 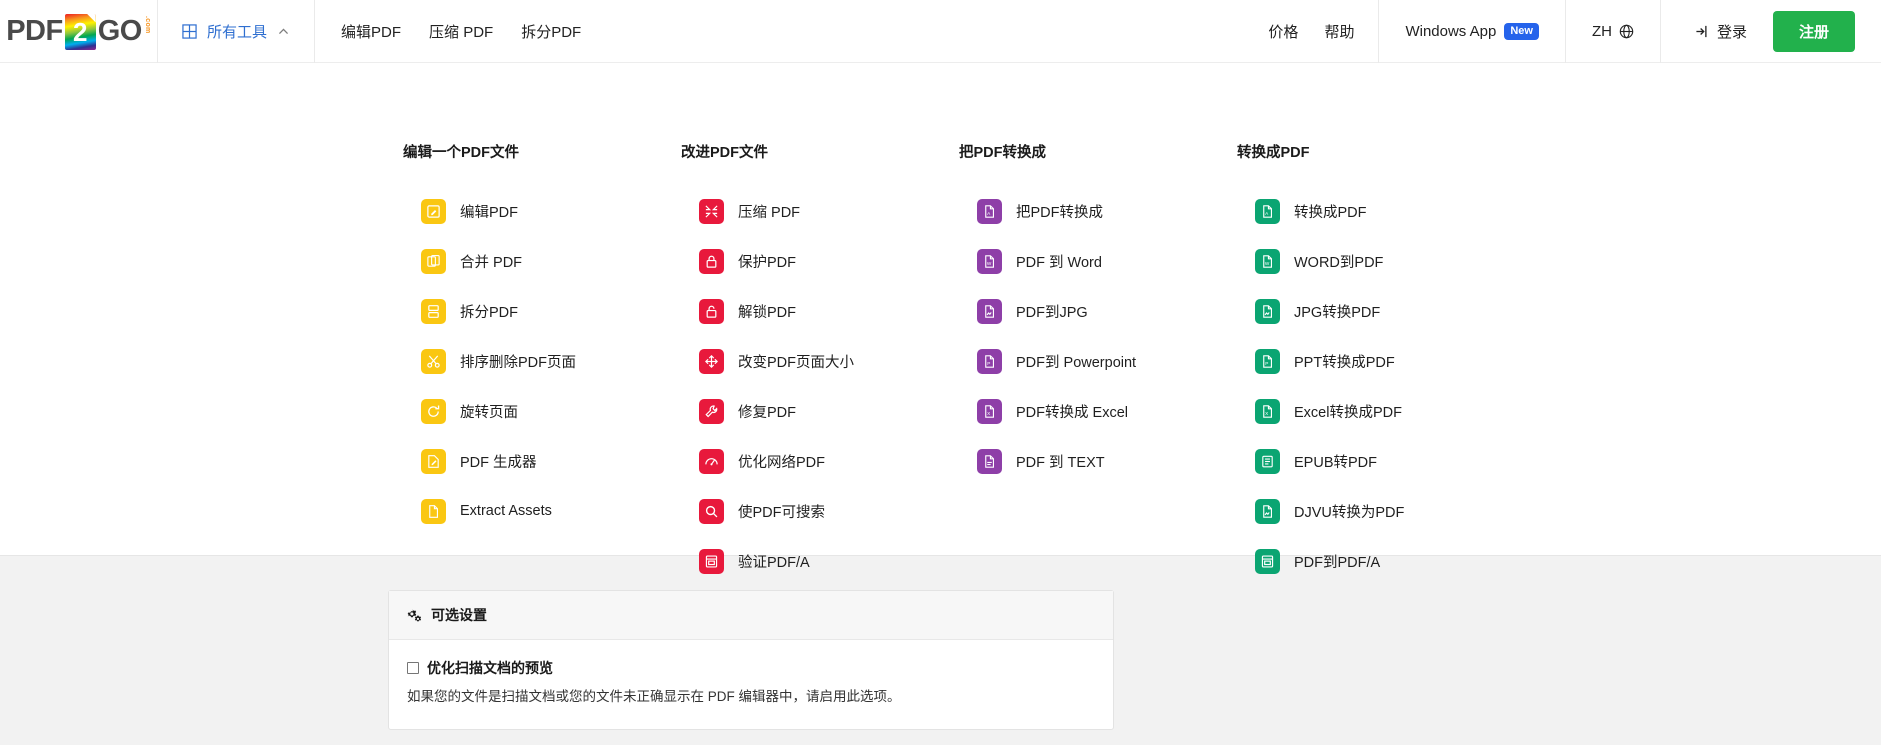 What do you see at coordinates (1059, 262) in the screenshot?
I see `tool-label: PDF 到 Word` at bounding box center [1059, 262].